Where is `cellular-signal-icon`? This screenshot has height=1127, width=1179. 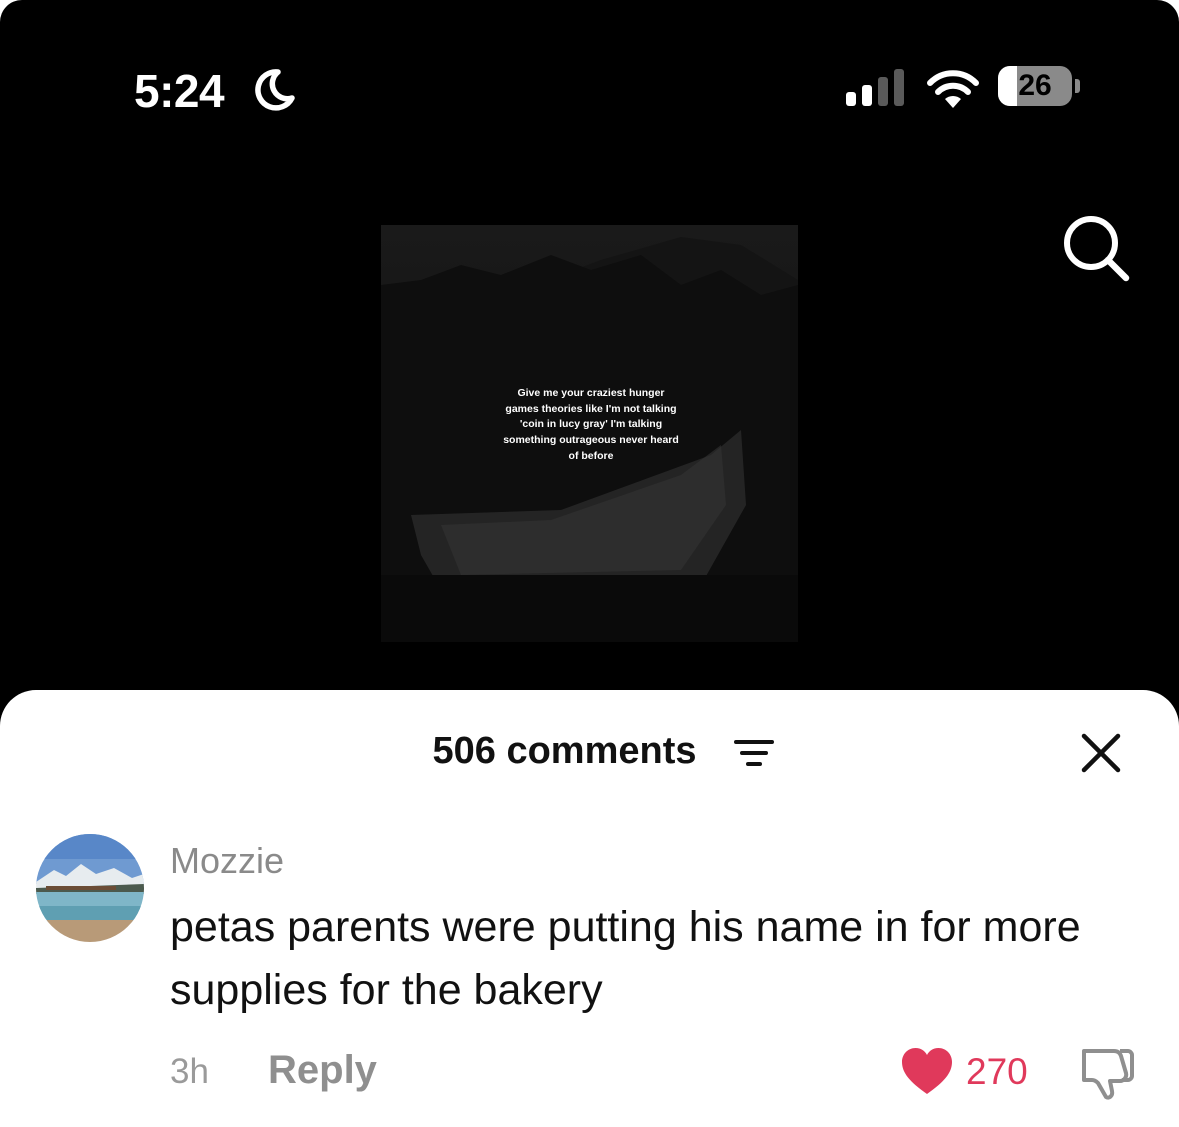 cellular-signal-icon is located at coordinates (875, 87).